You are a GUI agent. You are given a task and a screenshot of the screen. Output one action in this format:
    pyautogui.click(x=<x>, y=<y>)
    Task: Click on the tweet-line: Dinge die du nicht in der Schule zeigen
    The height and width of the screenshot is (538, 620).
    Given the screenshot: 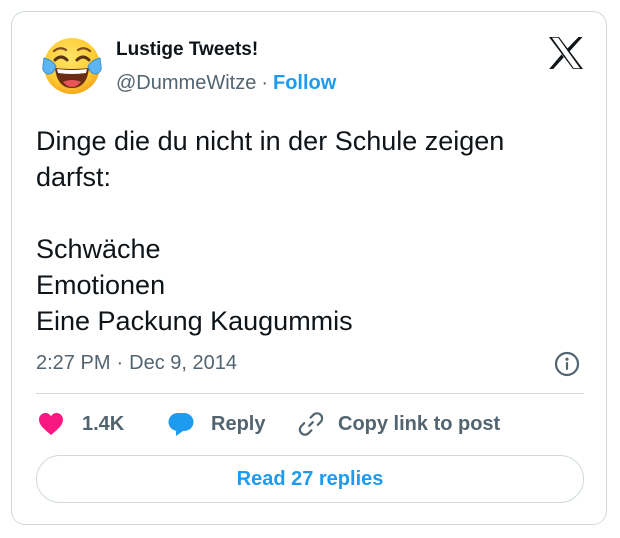 What is the action you would take?
    pyautogui.click(x=270, y=141)
    